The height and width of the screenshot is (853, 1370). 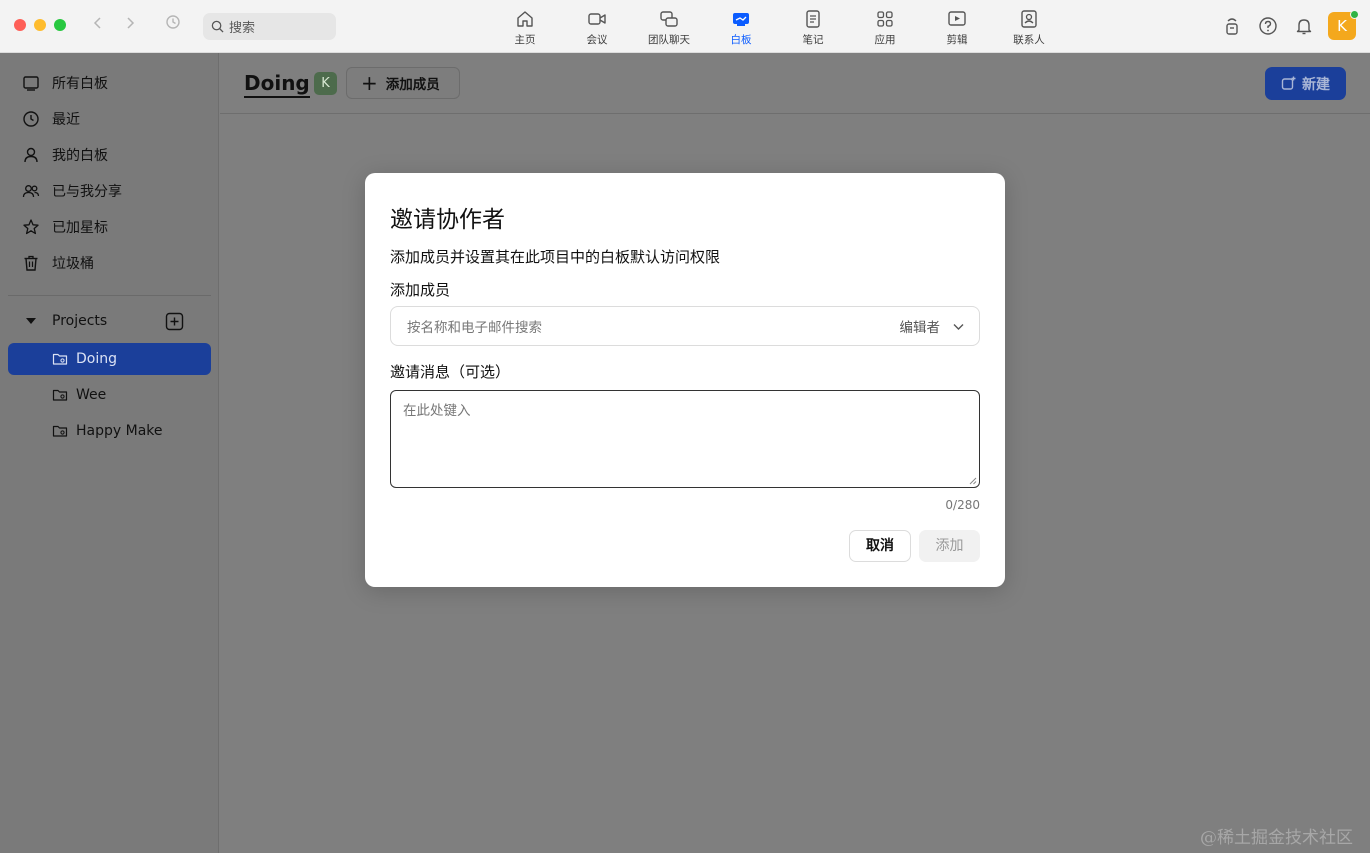 I want to click on help-button, so click(x=1268, y=26).